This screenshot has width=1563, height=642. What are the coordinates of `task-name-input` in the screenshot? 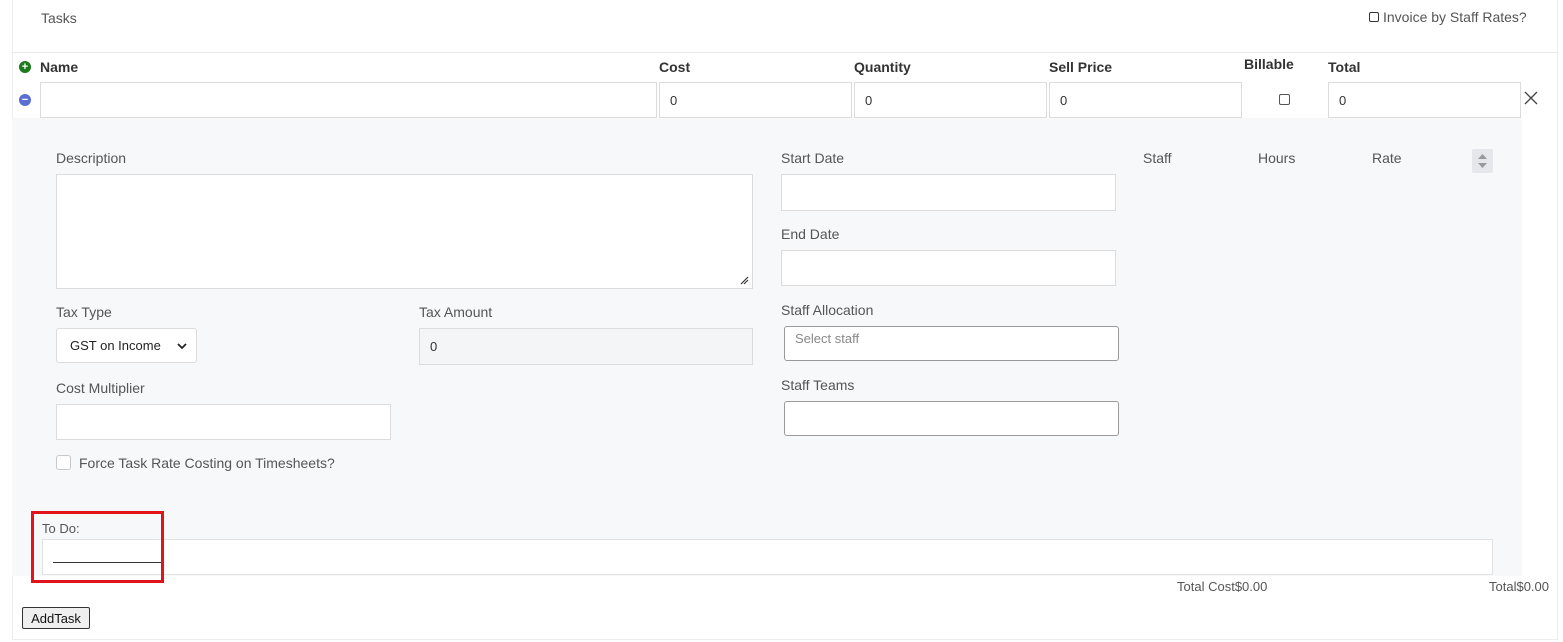 It's located at (348, 100).